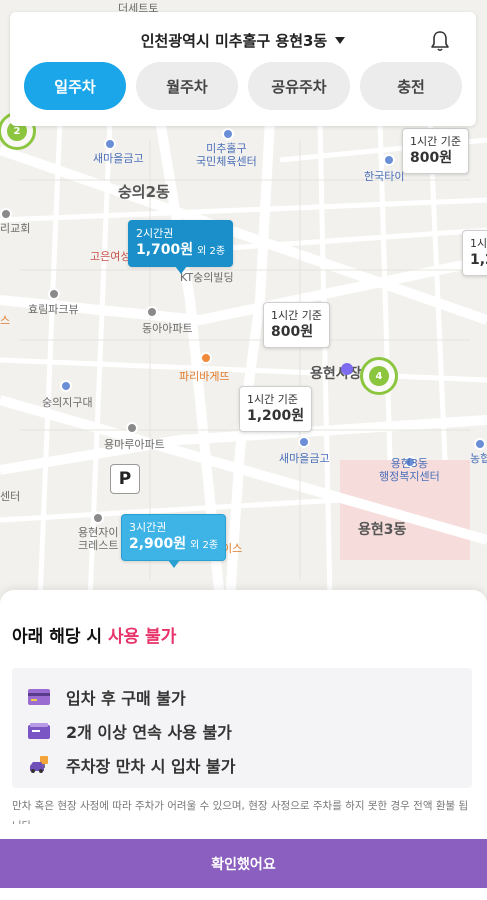  What do you see at coordinates (250, 731) in the screenshot?
I see `restriction-item: 2개 이상 연속 사용 불가` at bounding box center [250, 731].